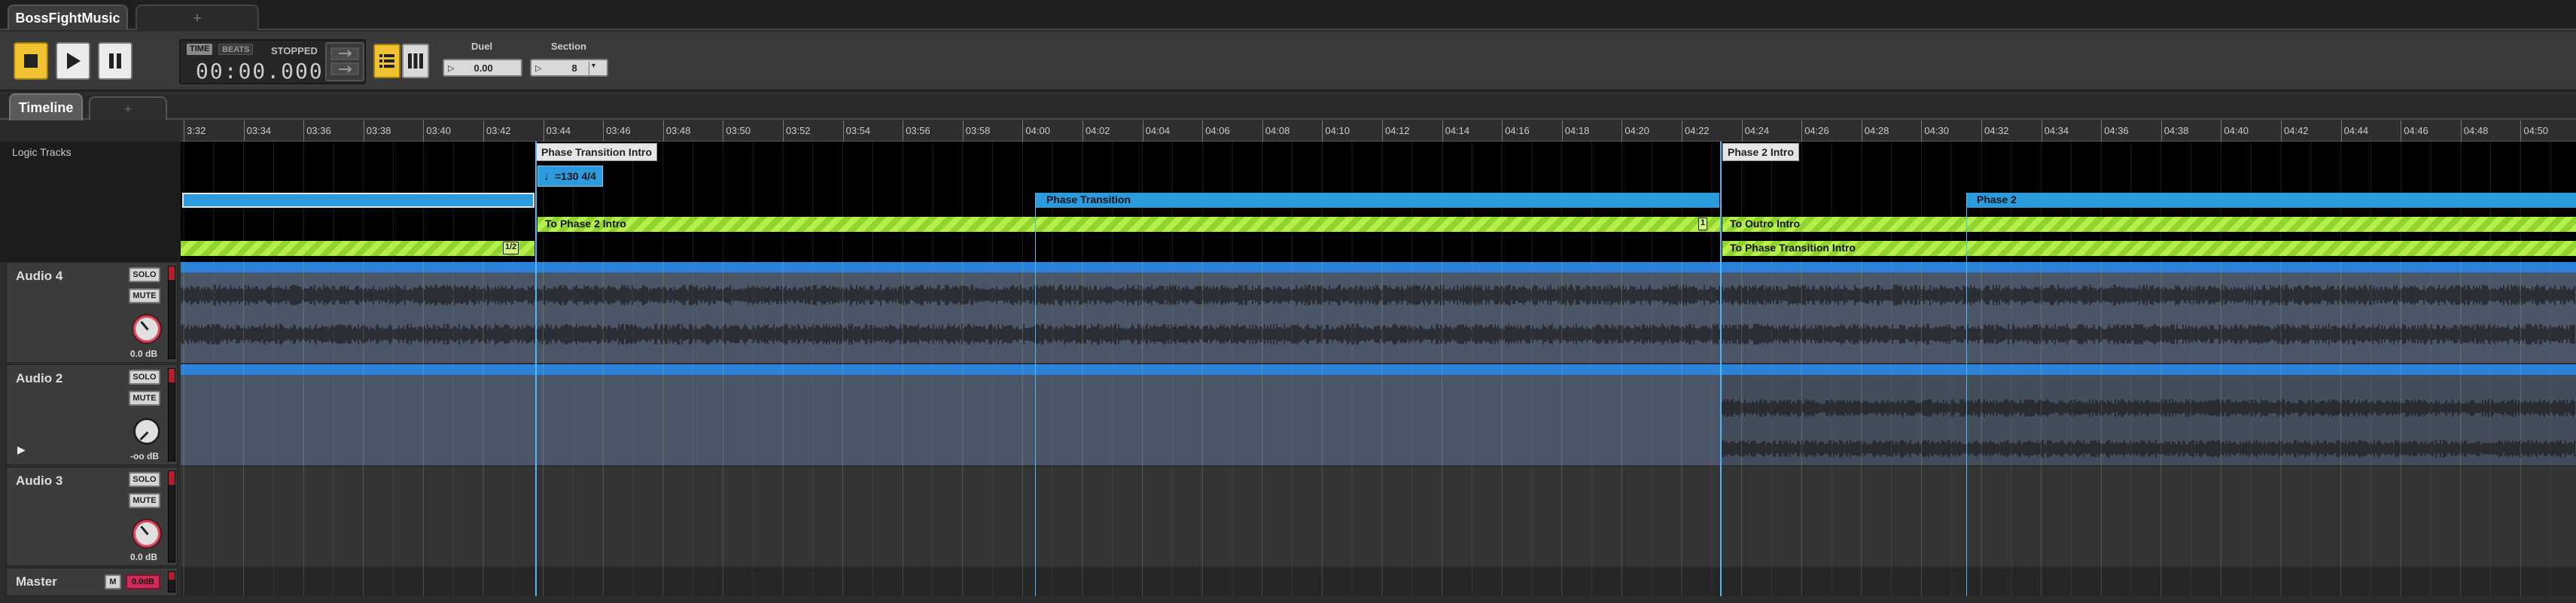  I want to click on play-icon, so click(74, 61).